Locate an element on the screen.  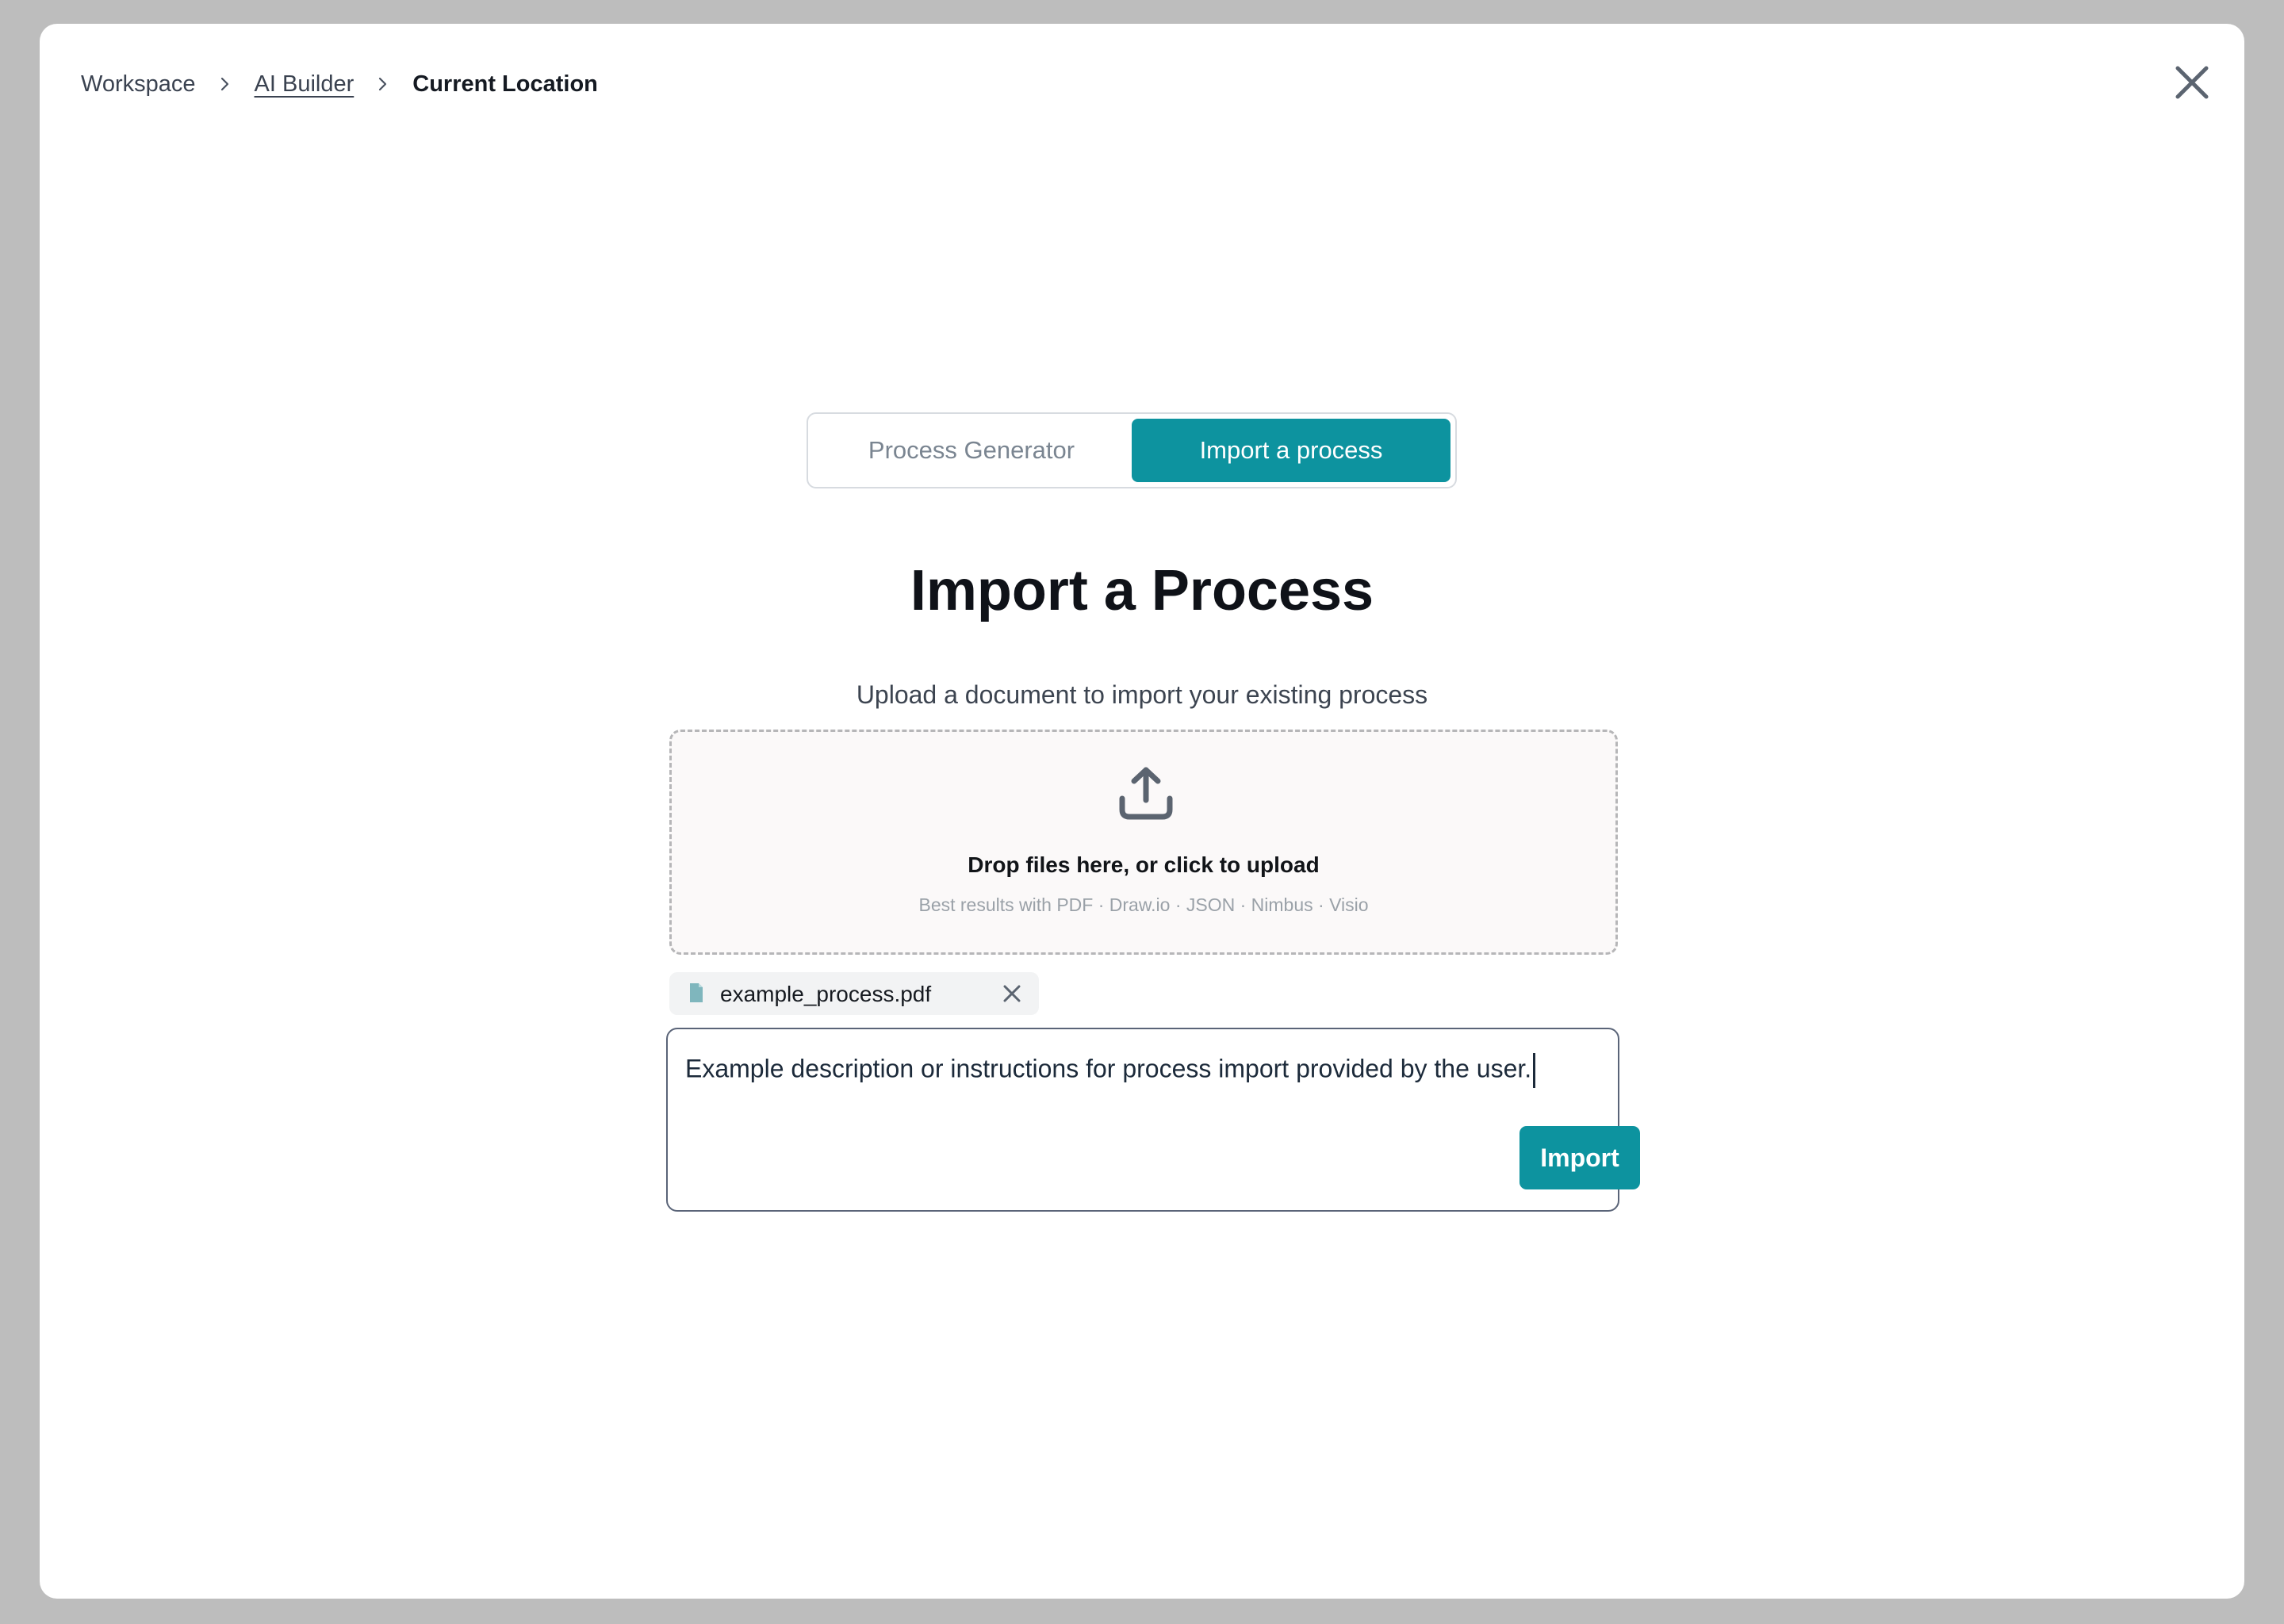
text-caret is located at coordinates (1534, 1070).